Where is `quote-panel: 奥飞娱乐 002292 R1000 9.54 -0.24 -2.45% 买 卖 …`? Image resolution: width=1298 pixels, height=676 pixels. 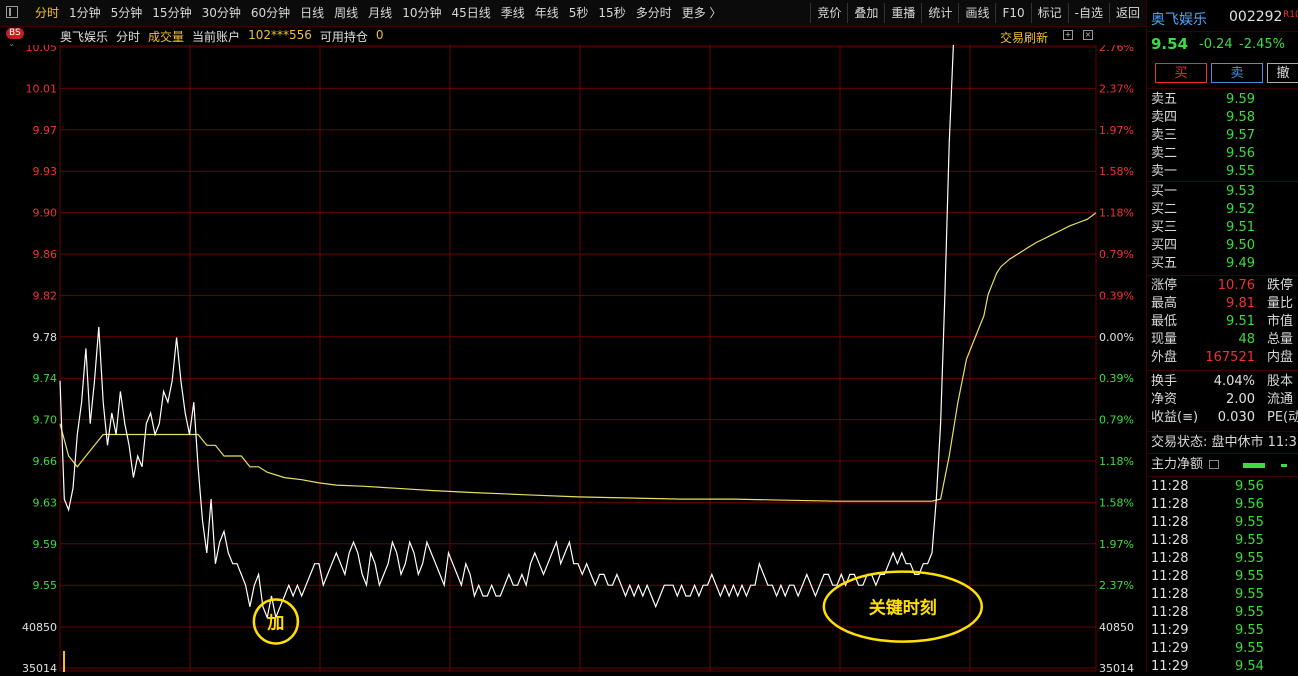 quote-panel: 奥飞娱乐 002292 R1000 9.54 -0.24 -2.45% 买 卖 … is located at coordinates (1222, 337).